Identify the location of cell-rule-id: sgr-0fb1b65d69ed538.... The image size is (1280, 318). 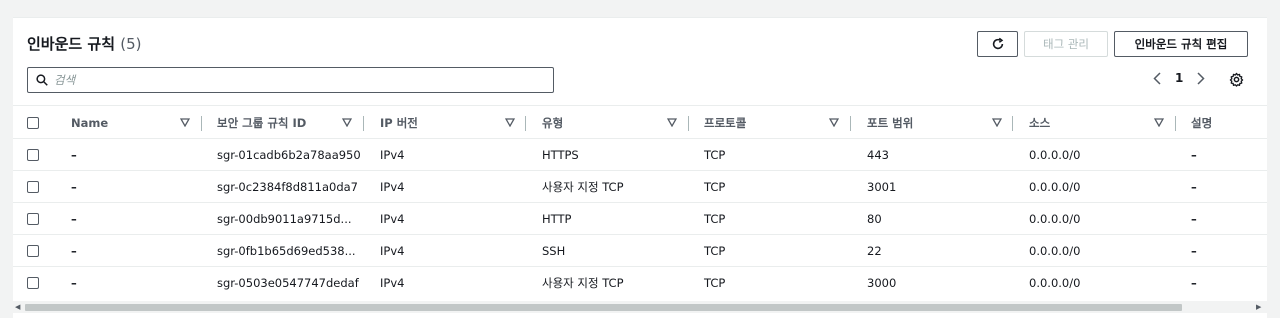
(286, 251).